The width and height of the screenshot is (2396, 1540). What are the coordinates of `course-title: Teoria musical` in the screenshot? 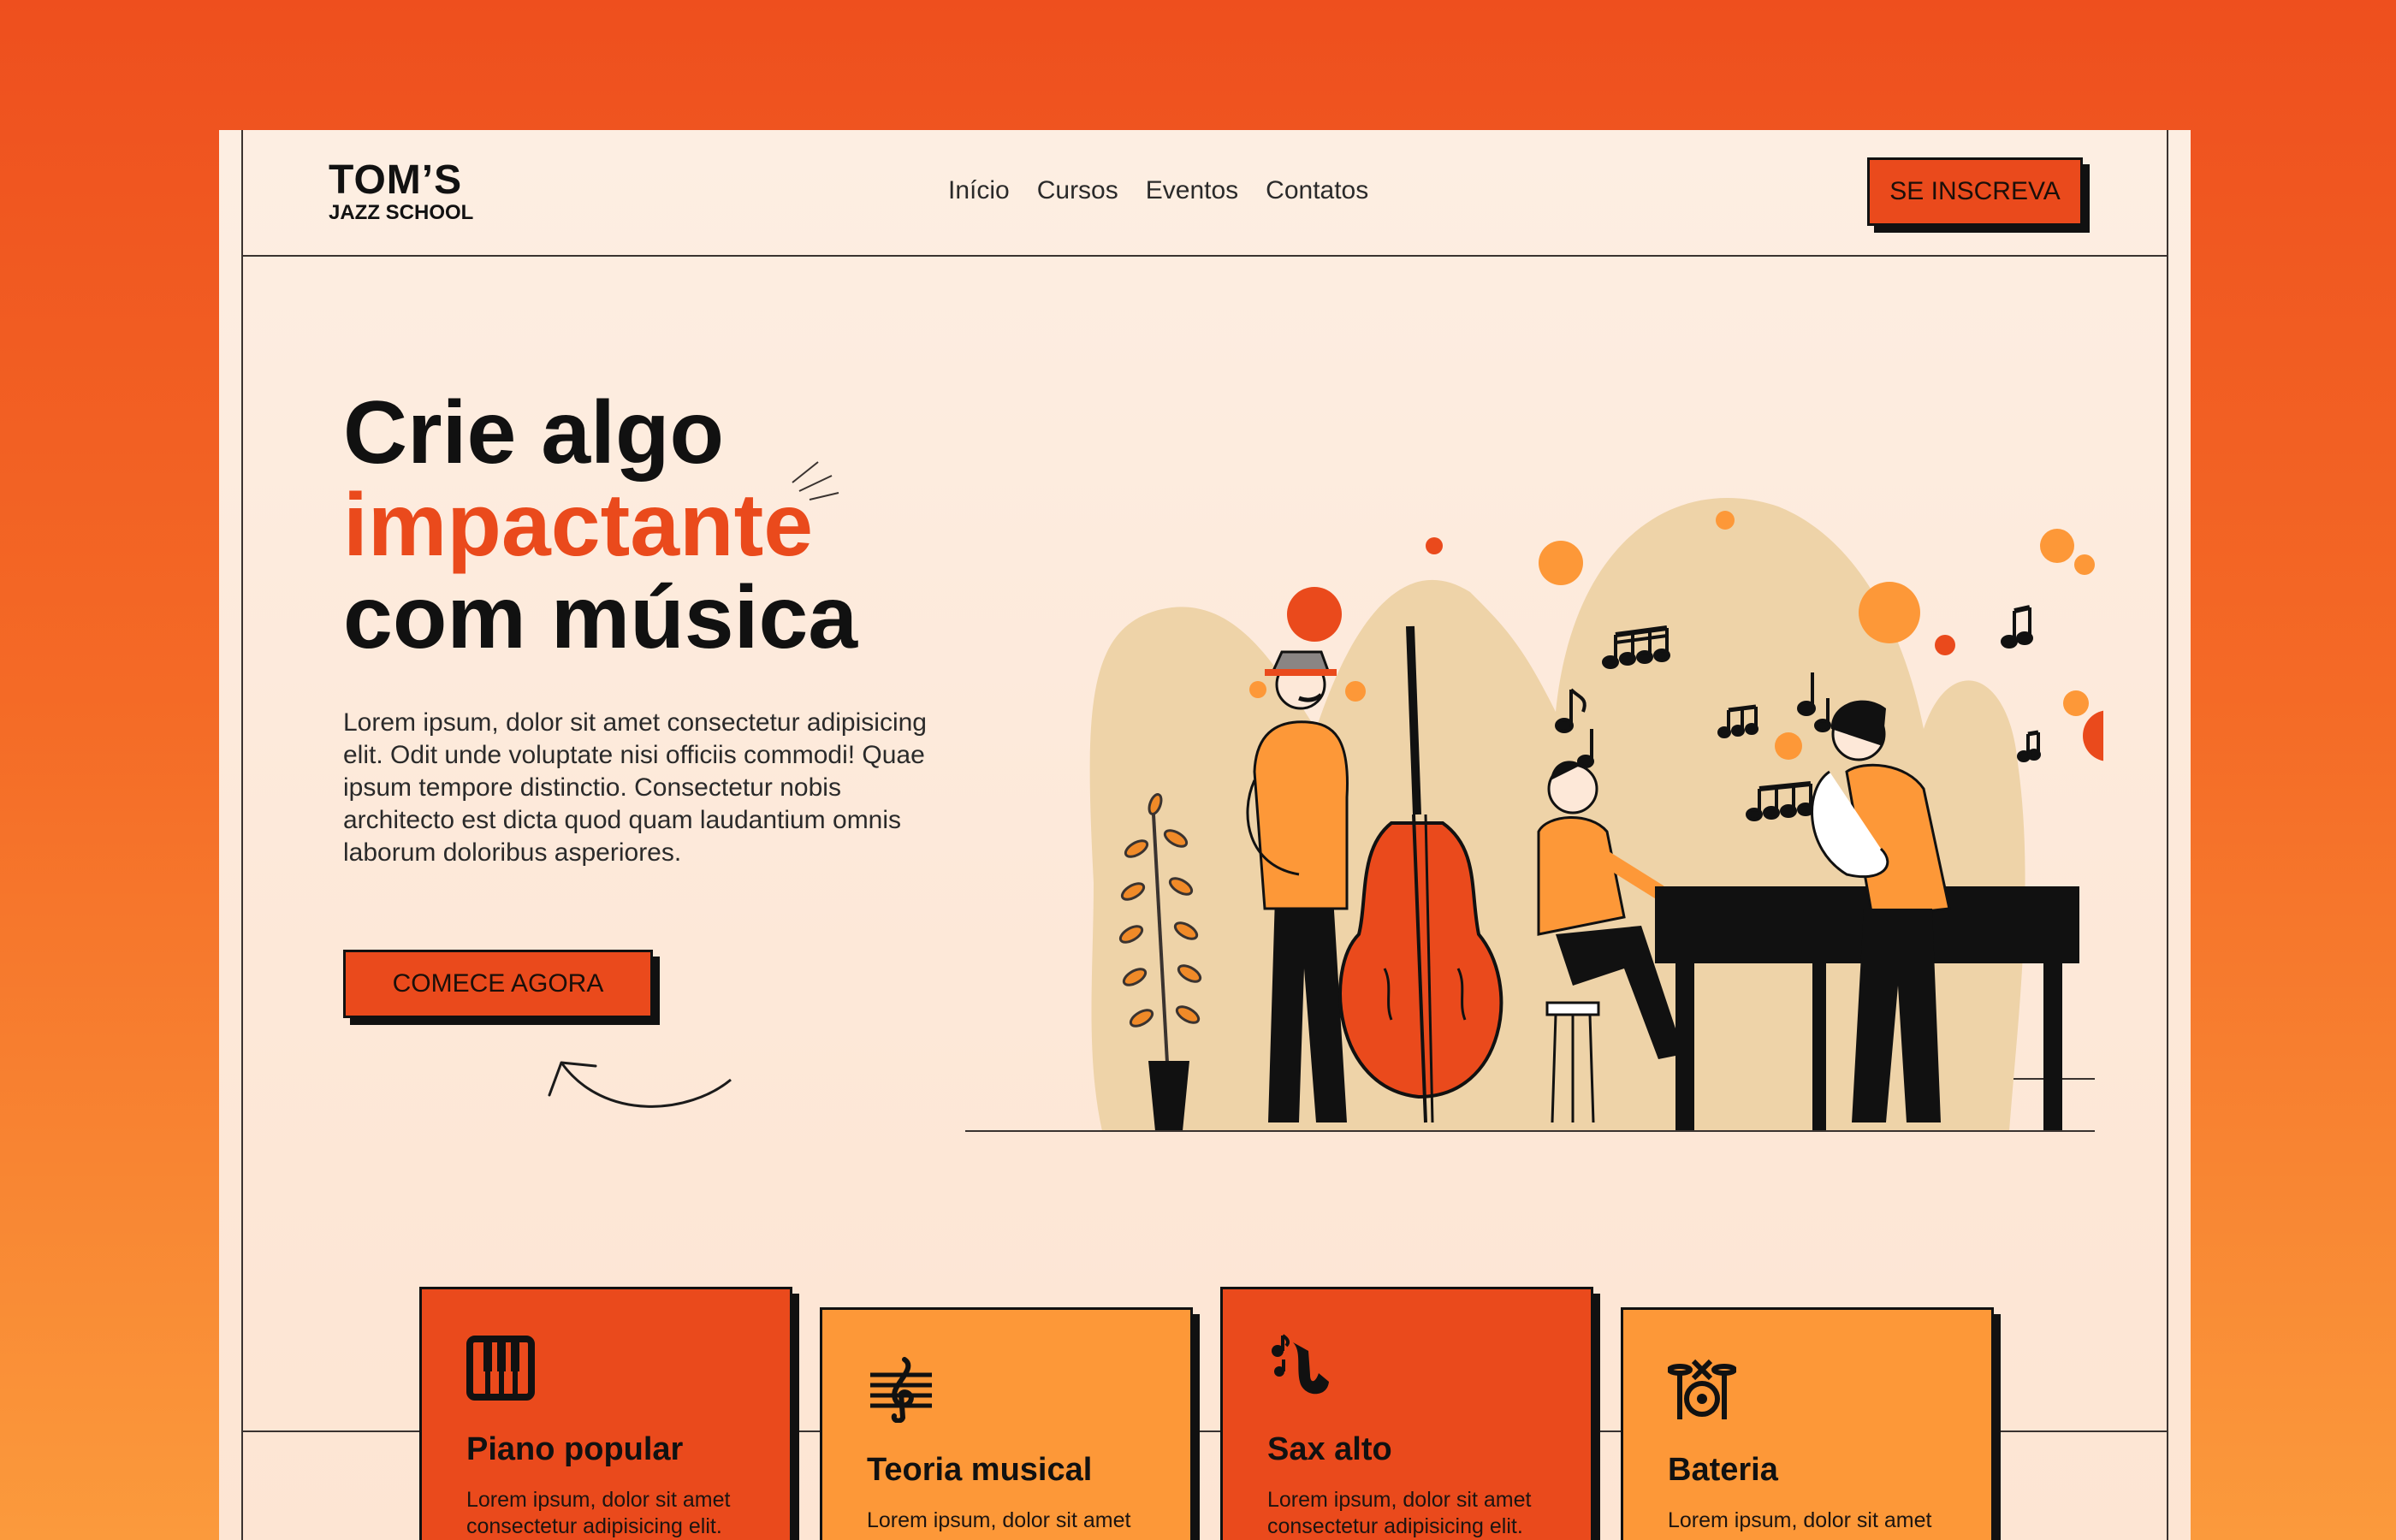 It's located at (980, 1470).